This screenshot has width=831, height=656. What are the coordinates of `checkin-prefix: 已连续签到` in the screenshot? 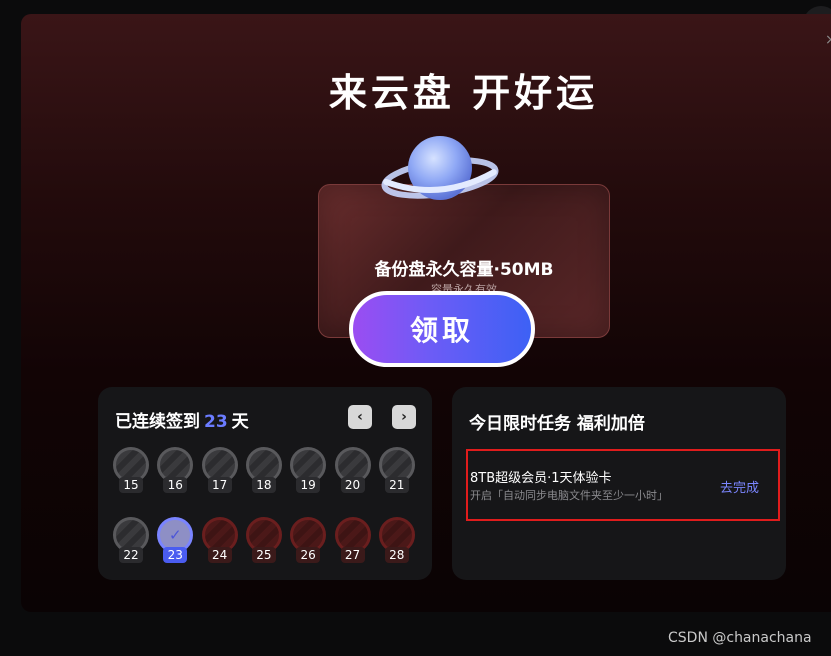 It's located at (157, 422).